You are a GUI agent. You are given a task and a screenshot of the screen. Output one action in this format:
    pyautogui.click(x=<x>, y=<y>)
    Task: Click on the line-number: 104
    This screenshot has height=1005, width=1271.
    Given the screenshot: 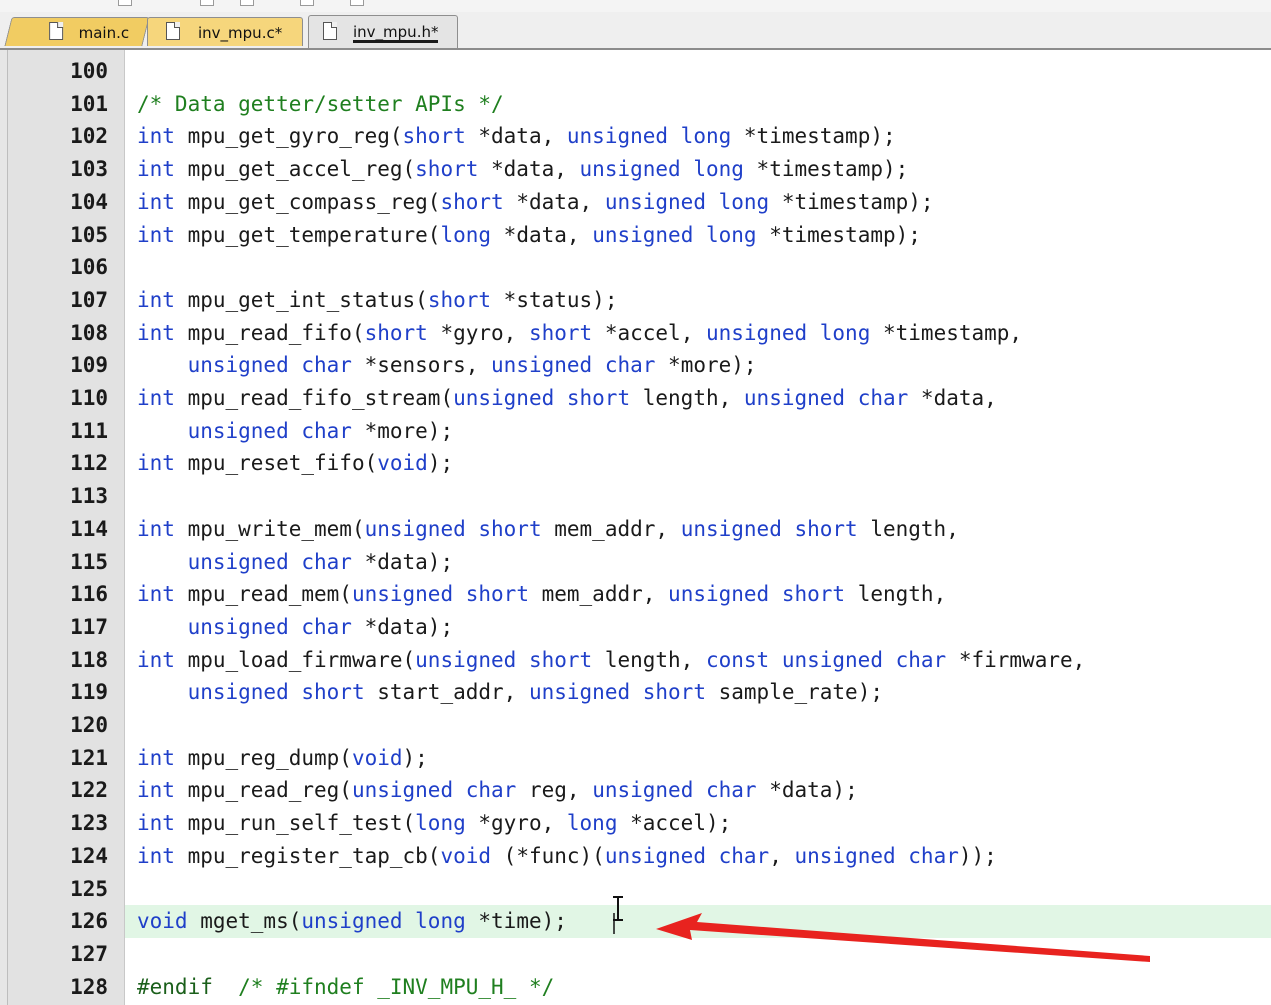 What is the action you would take?
    pyautogui.click(x=89, y=201)
    